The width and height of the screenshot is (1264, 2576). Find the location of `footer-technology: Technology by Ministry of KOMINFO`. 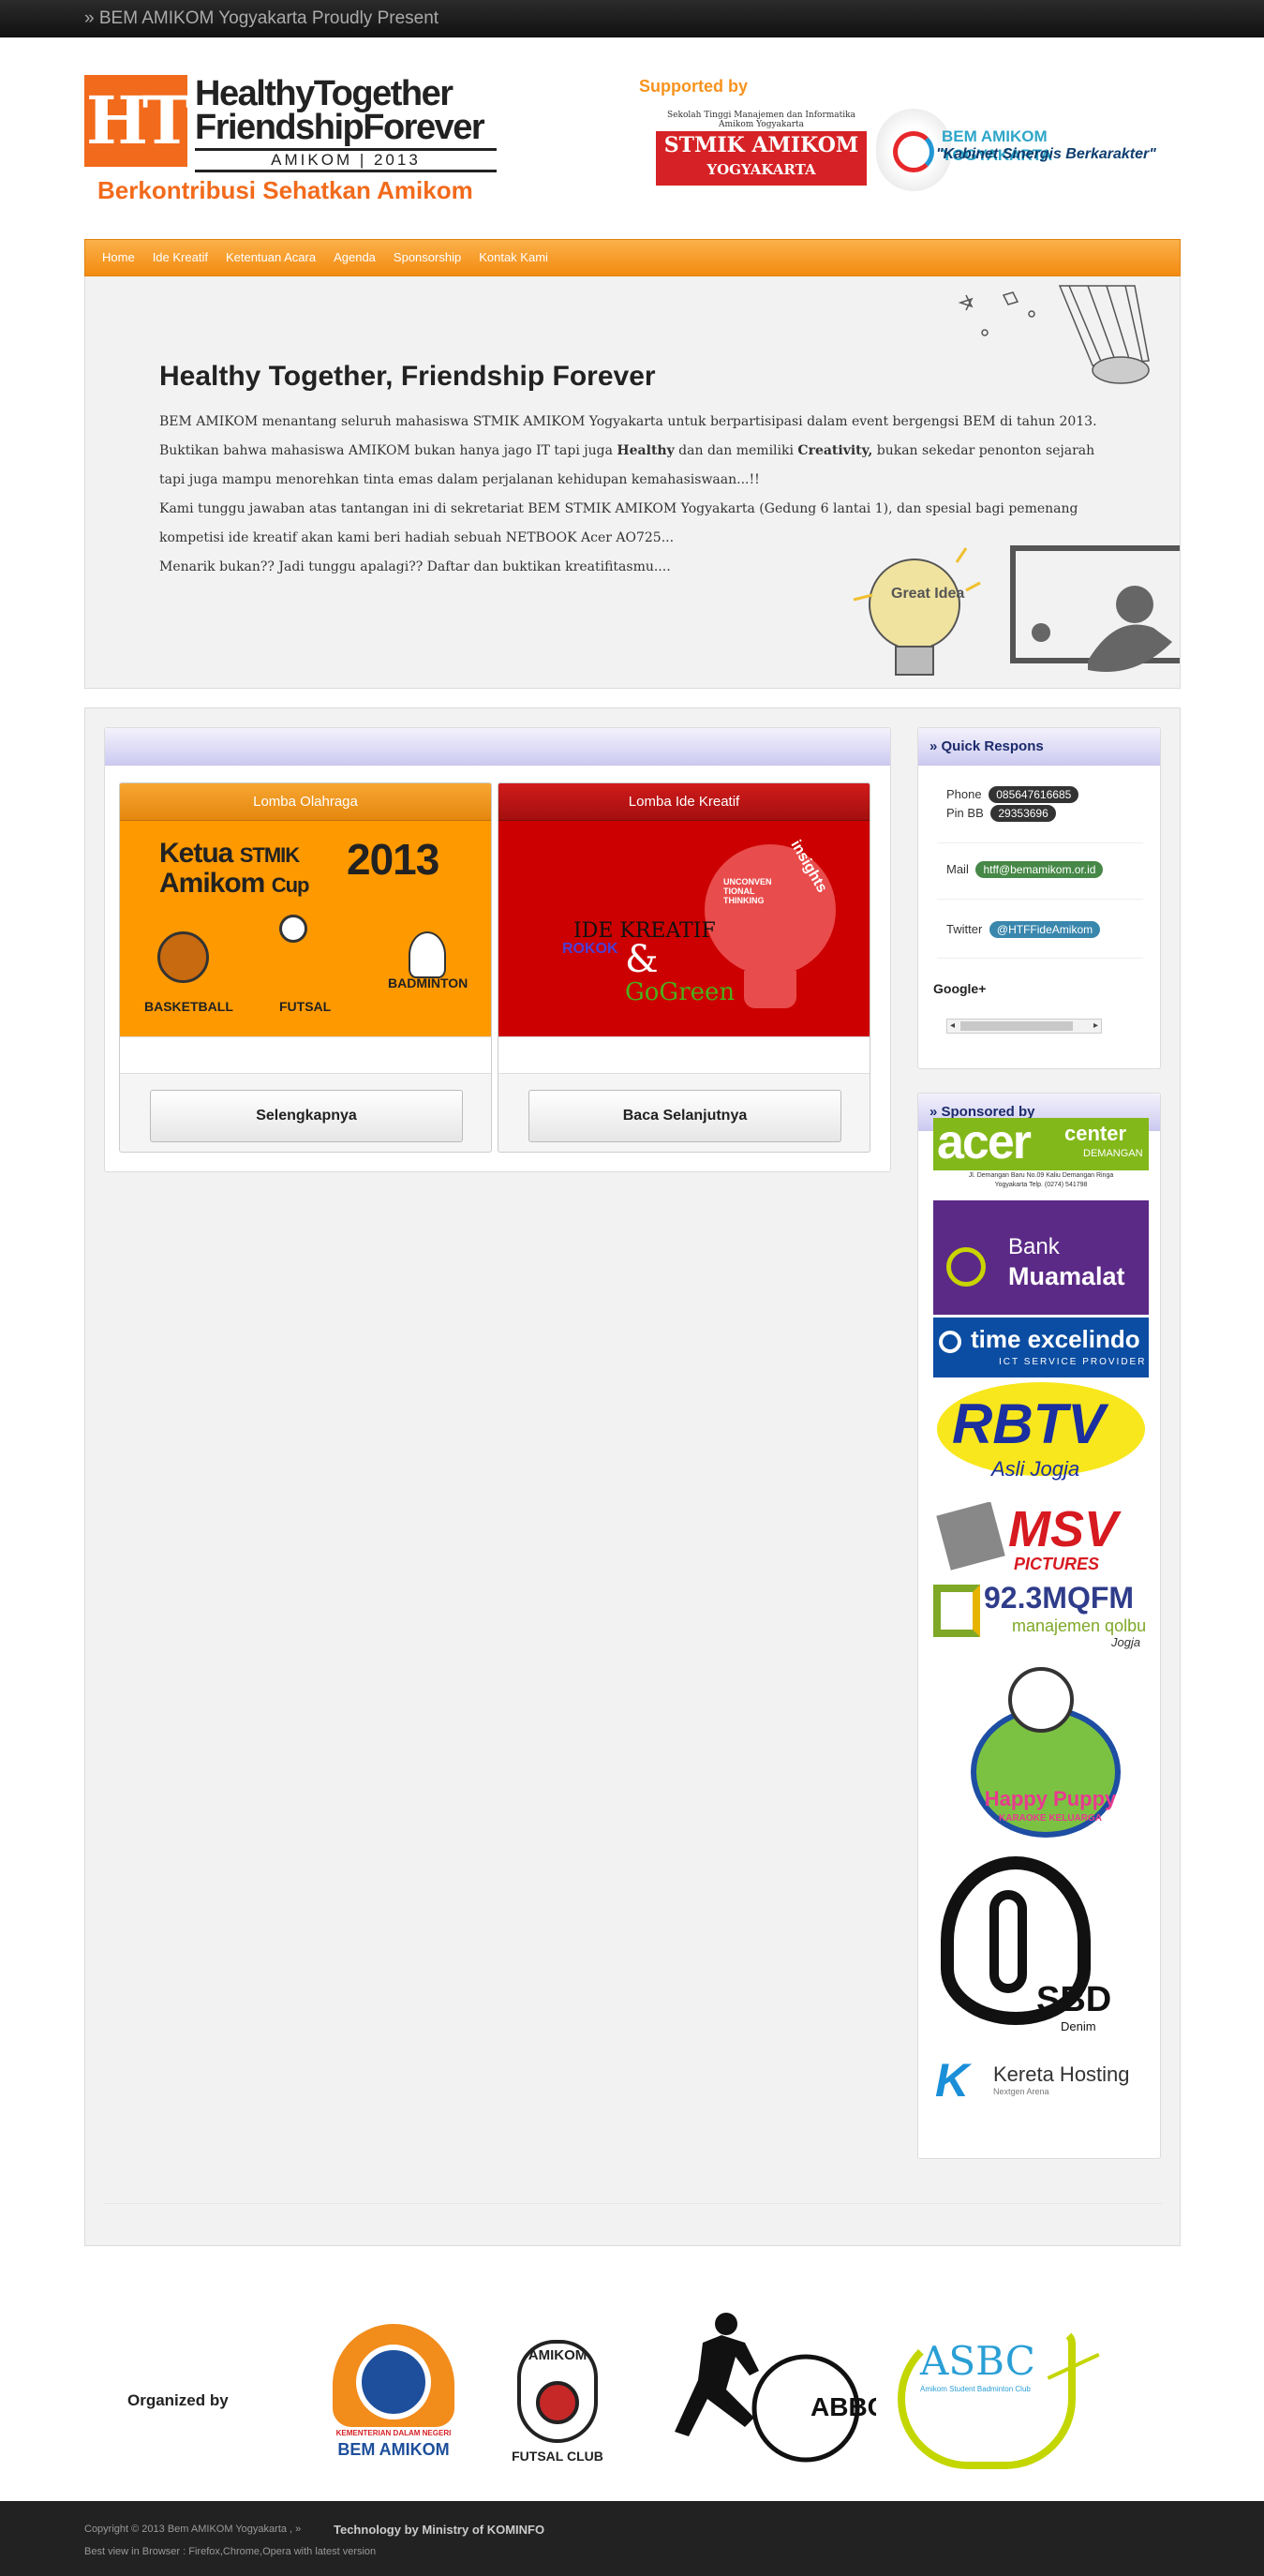

footer-technology: Technology by Ministry of KOMINFO is located at coordinates (439, 2530).